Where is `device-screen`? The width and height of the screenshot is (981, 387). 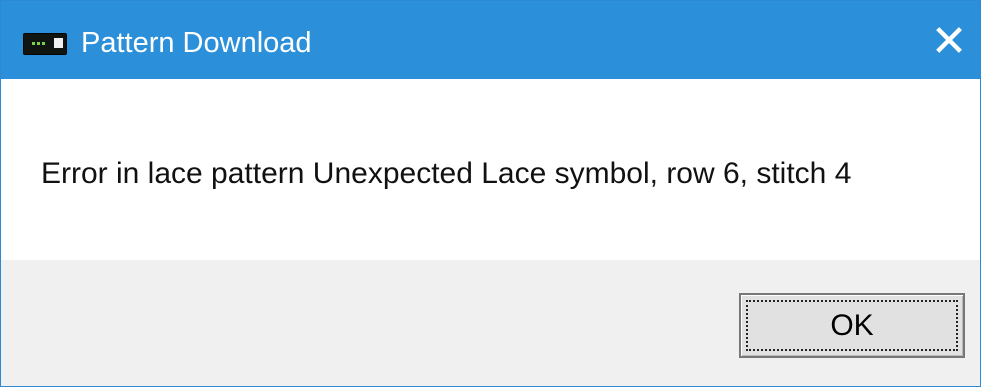 device-screen is located at coordinates (58, 43).